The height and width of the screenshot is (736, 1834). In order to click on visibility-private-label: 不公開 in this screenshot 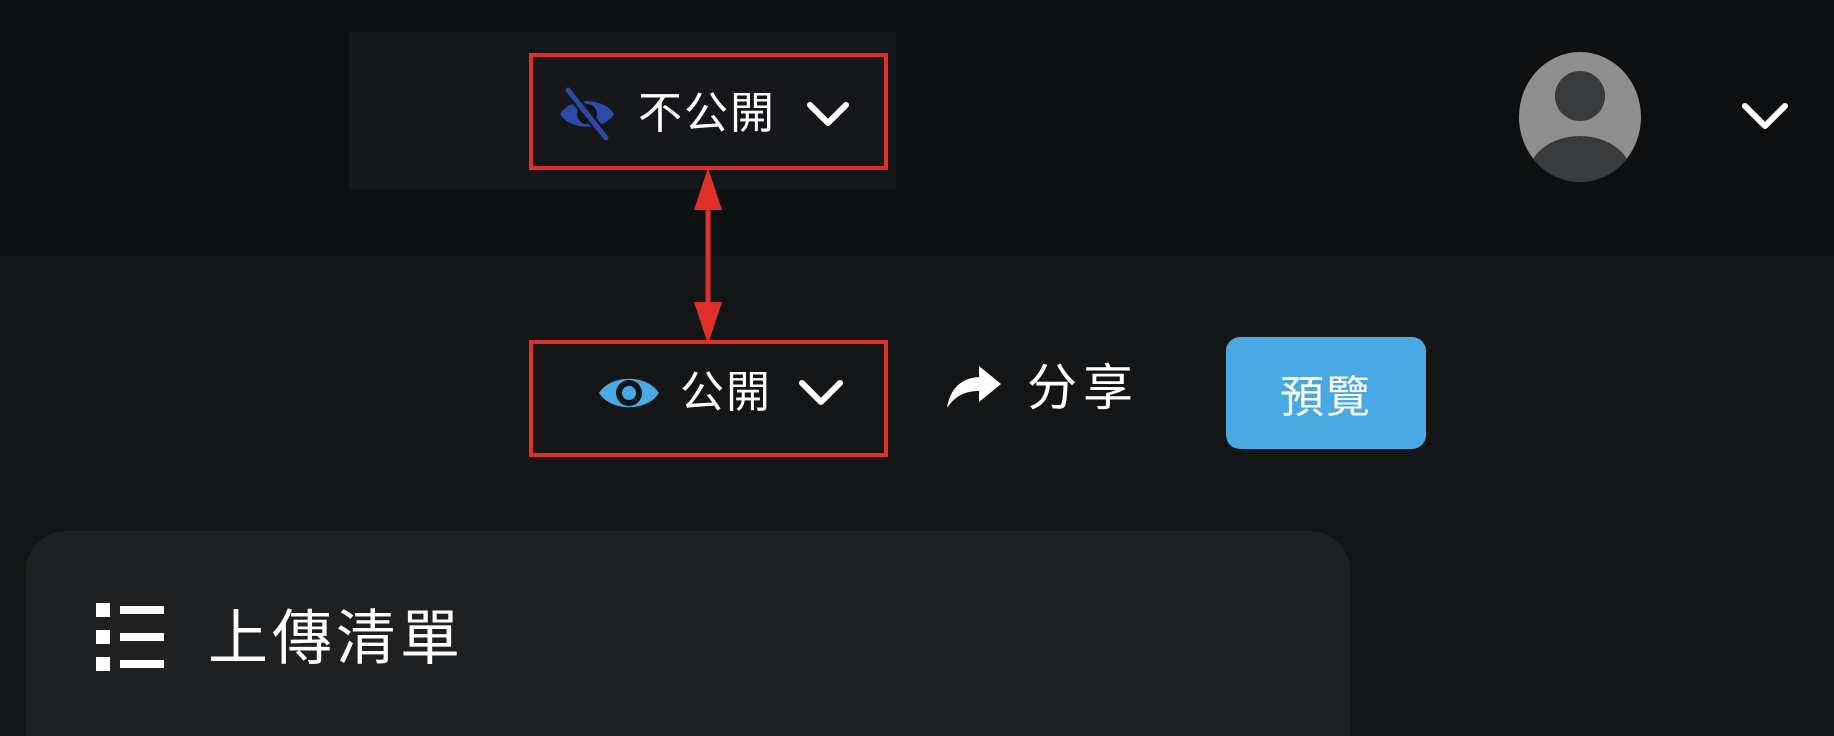, I will do `click(707, 113)`.